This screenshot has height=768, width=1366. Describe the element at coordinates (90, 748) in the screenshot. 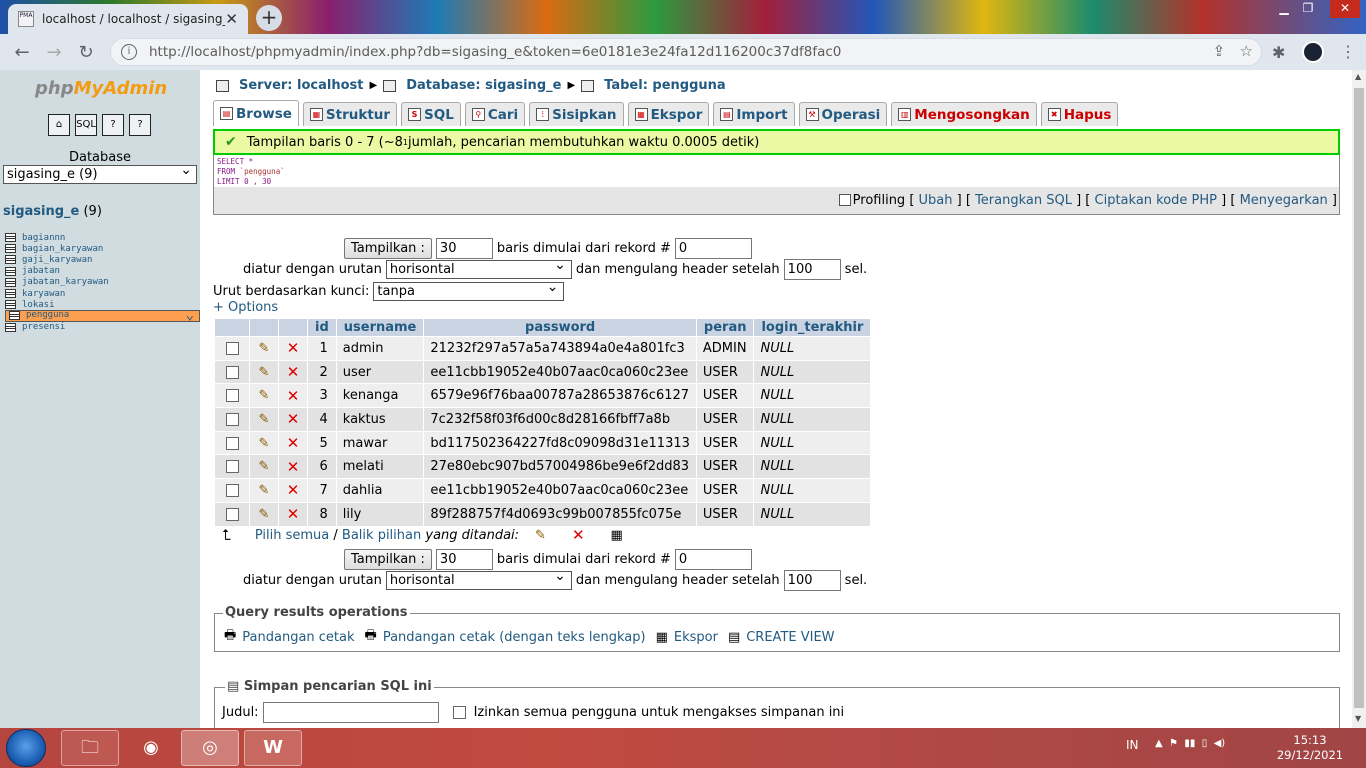

I see `explorer-icon: 🗀` at that location.